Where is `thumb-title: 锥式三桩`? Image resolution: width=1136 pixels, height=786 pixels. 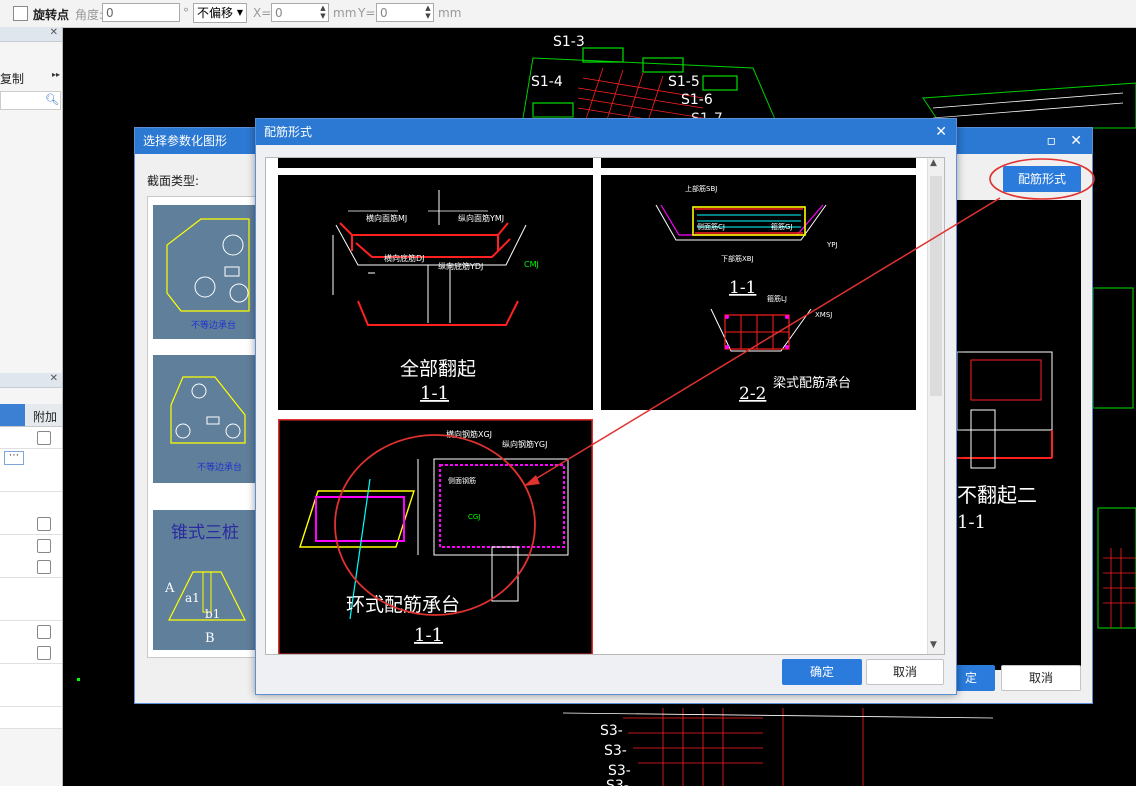
thumb-title: 锥式三桩 is located at coordinates (205, 533).